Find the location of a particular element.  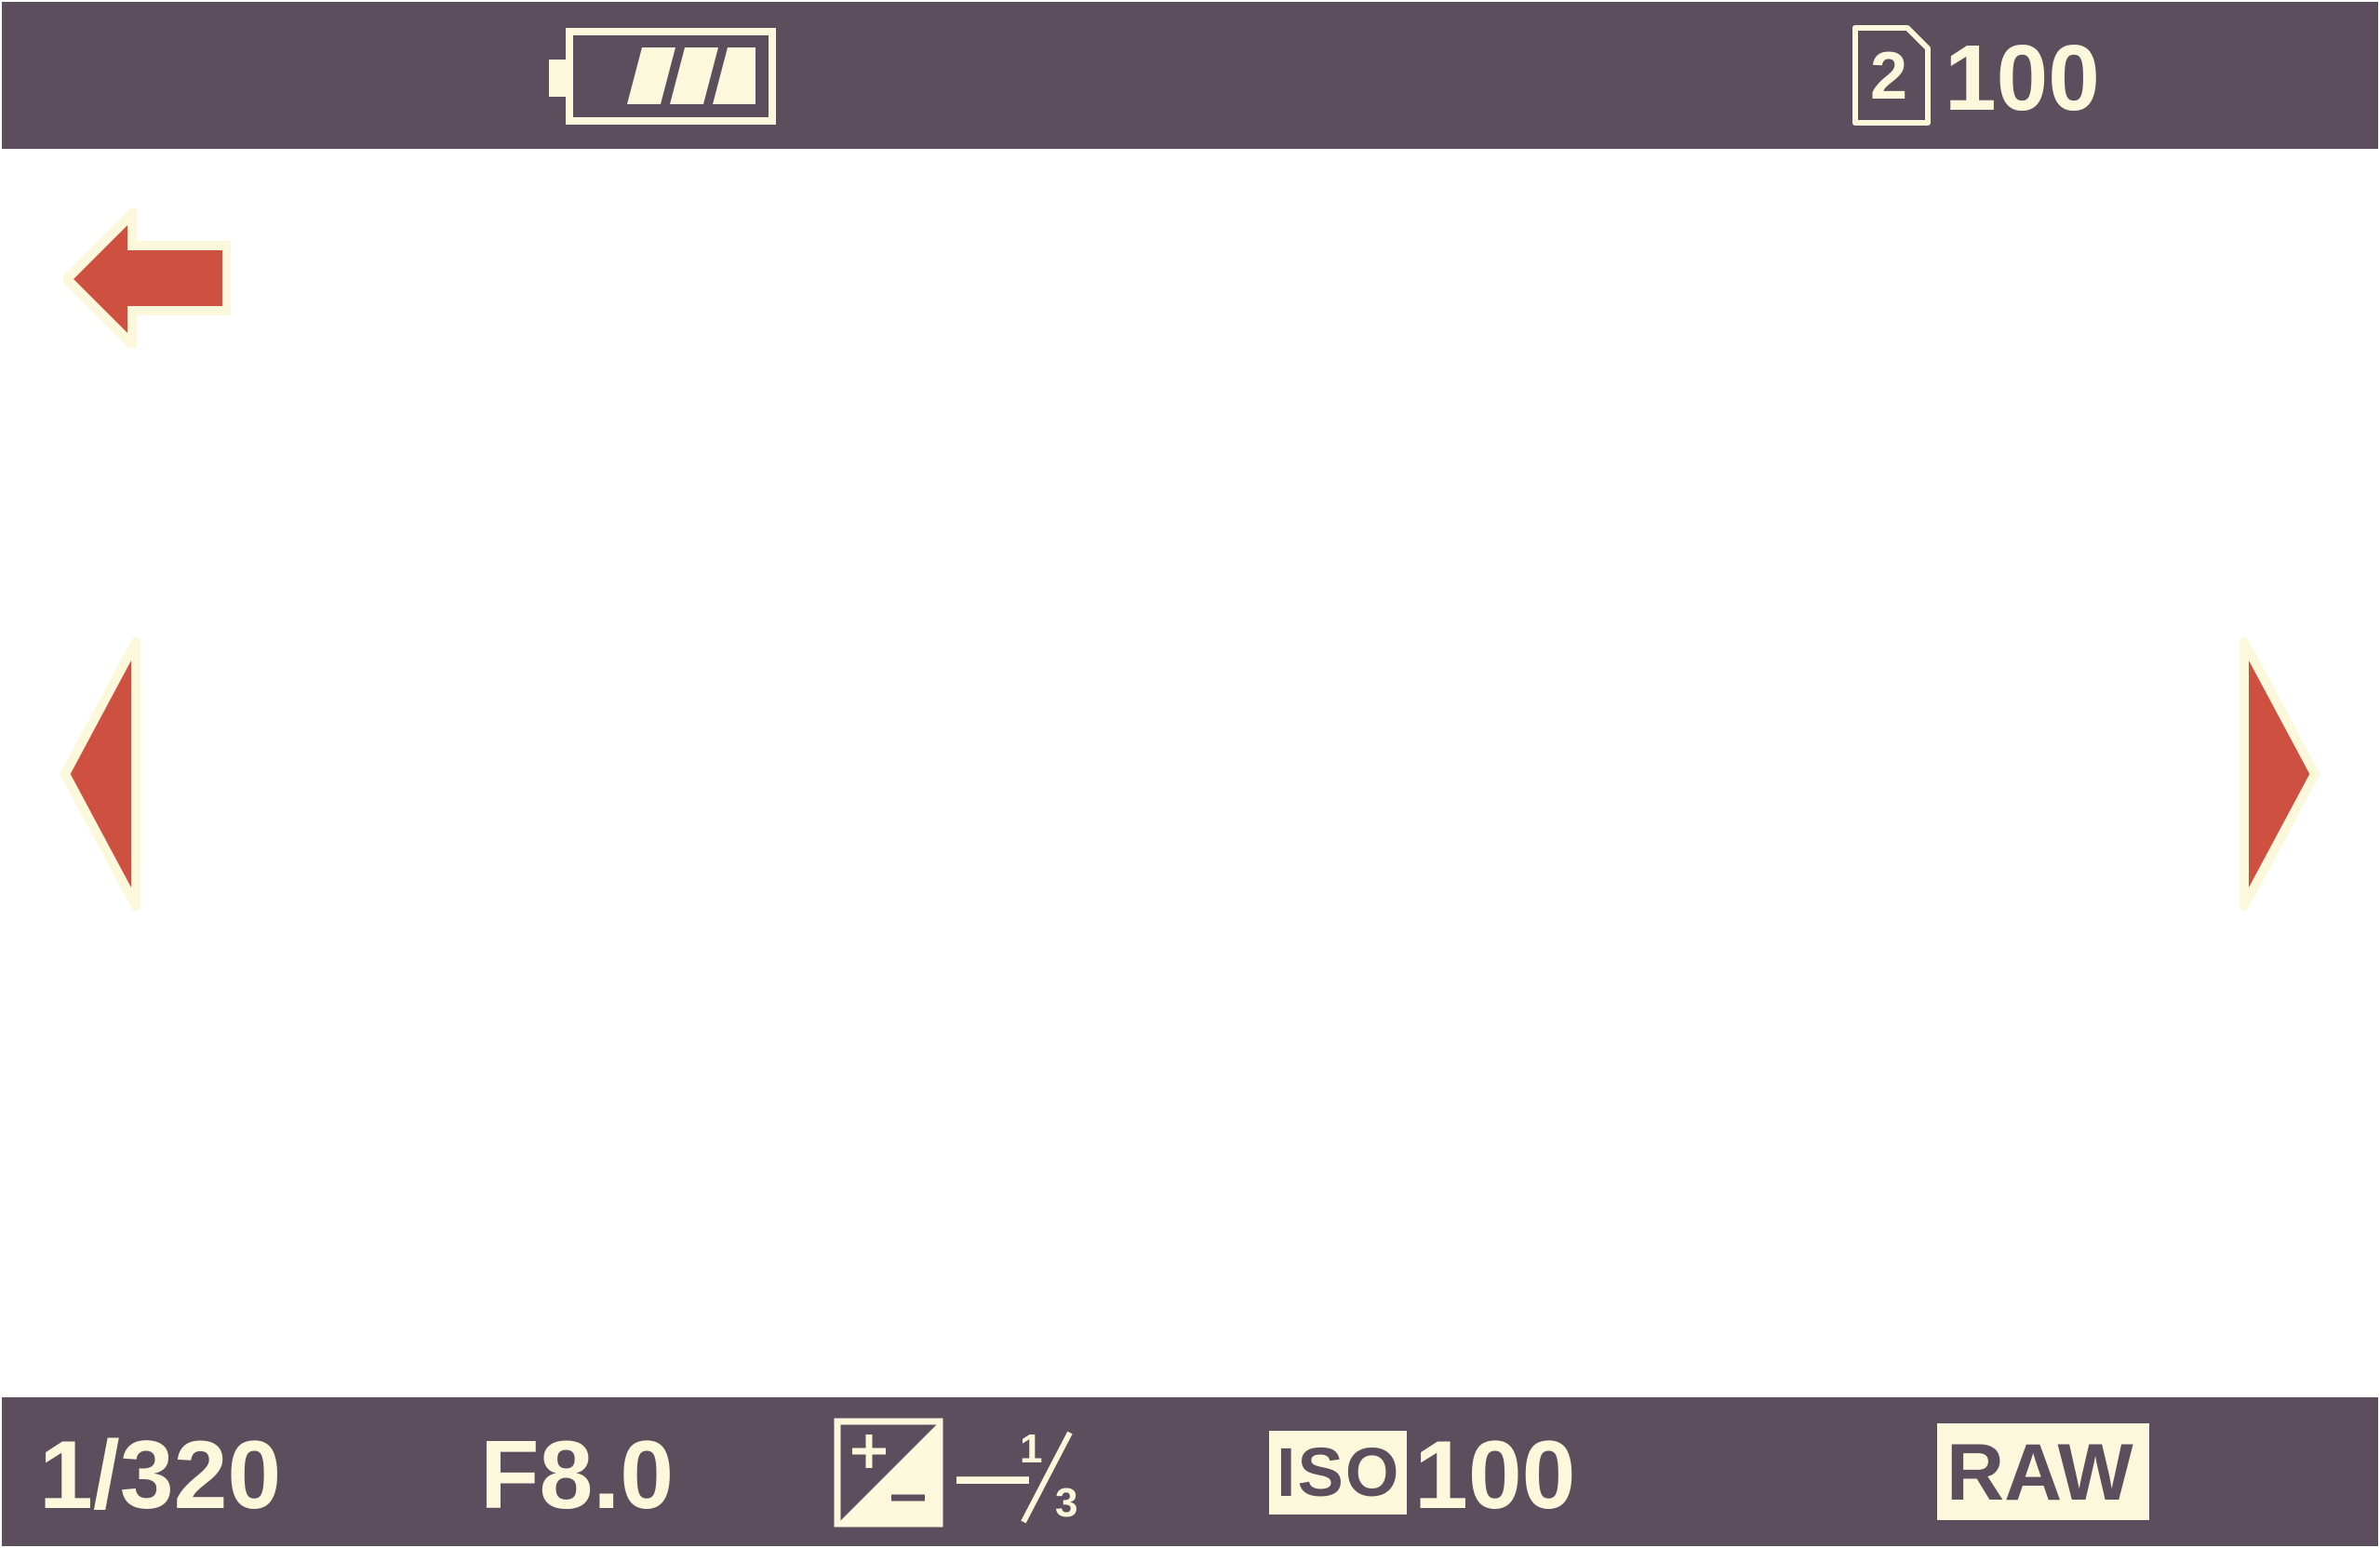

back-arrow-icon is located at coordinates (147, 278).